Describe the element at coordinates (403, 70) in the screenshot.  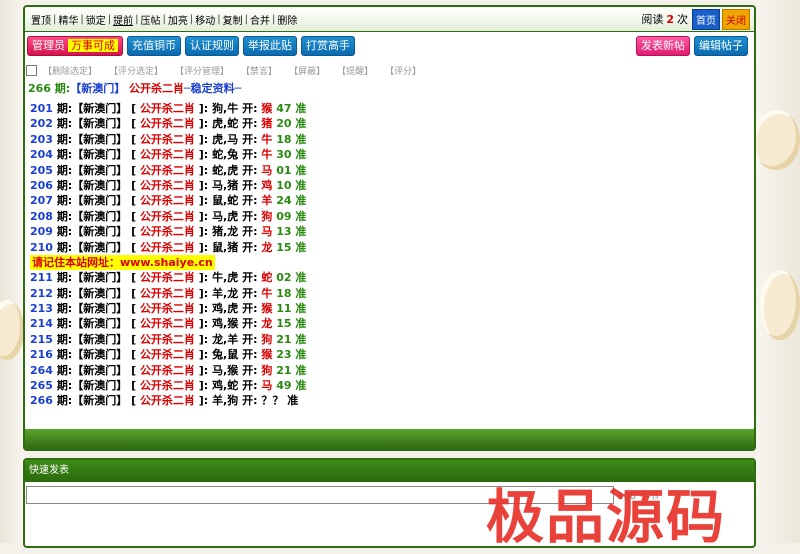
I see `mod-rate: 【评分】` at that location.